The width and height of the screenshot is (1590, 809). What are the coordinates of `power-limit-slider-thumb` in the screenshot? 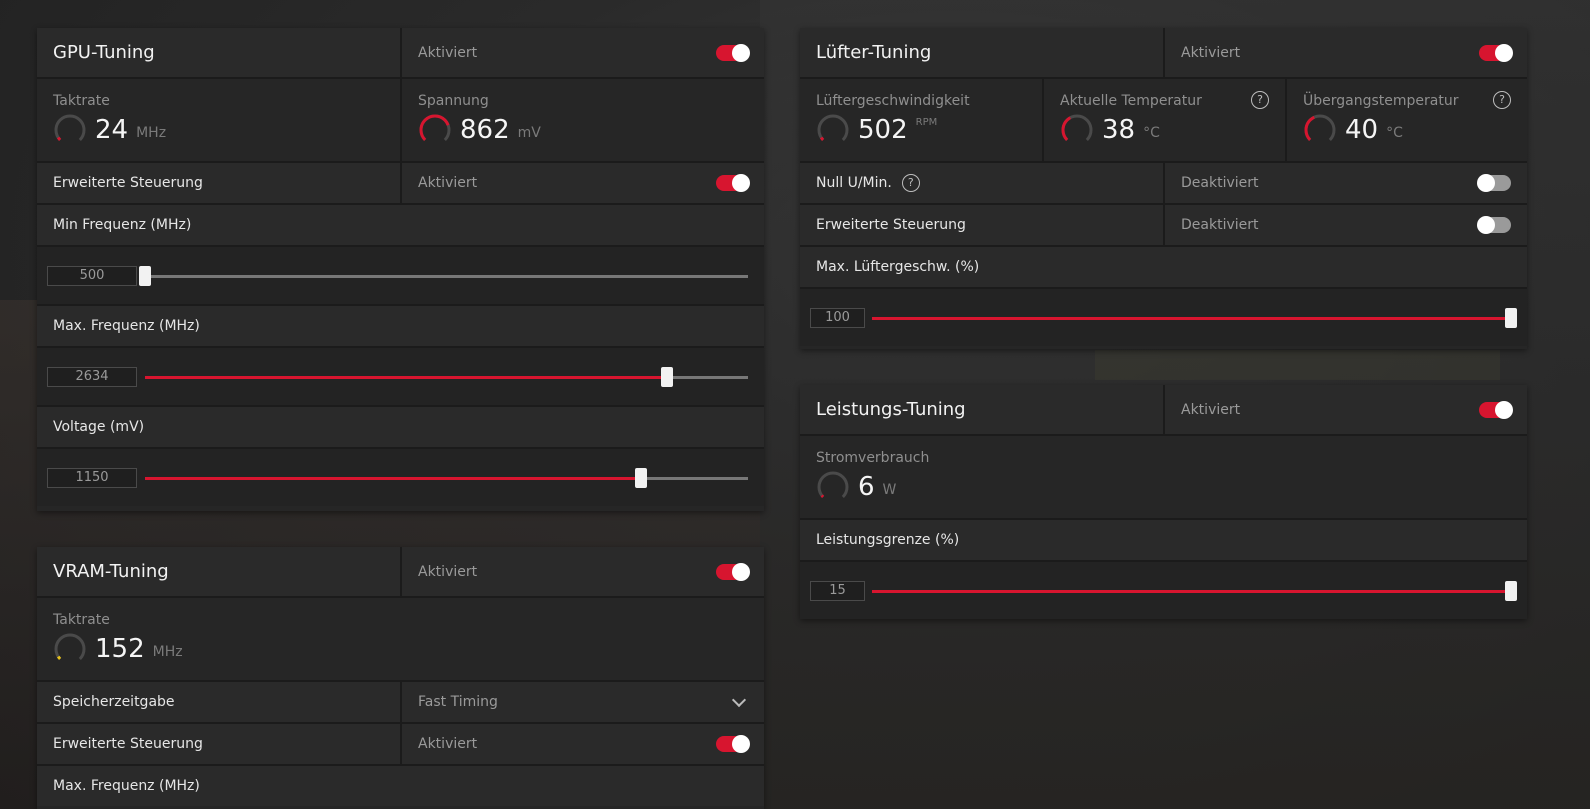 It's located at (1511, 591).